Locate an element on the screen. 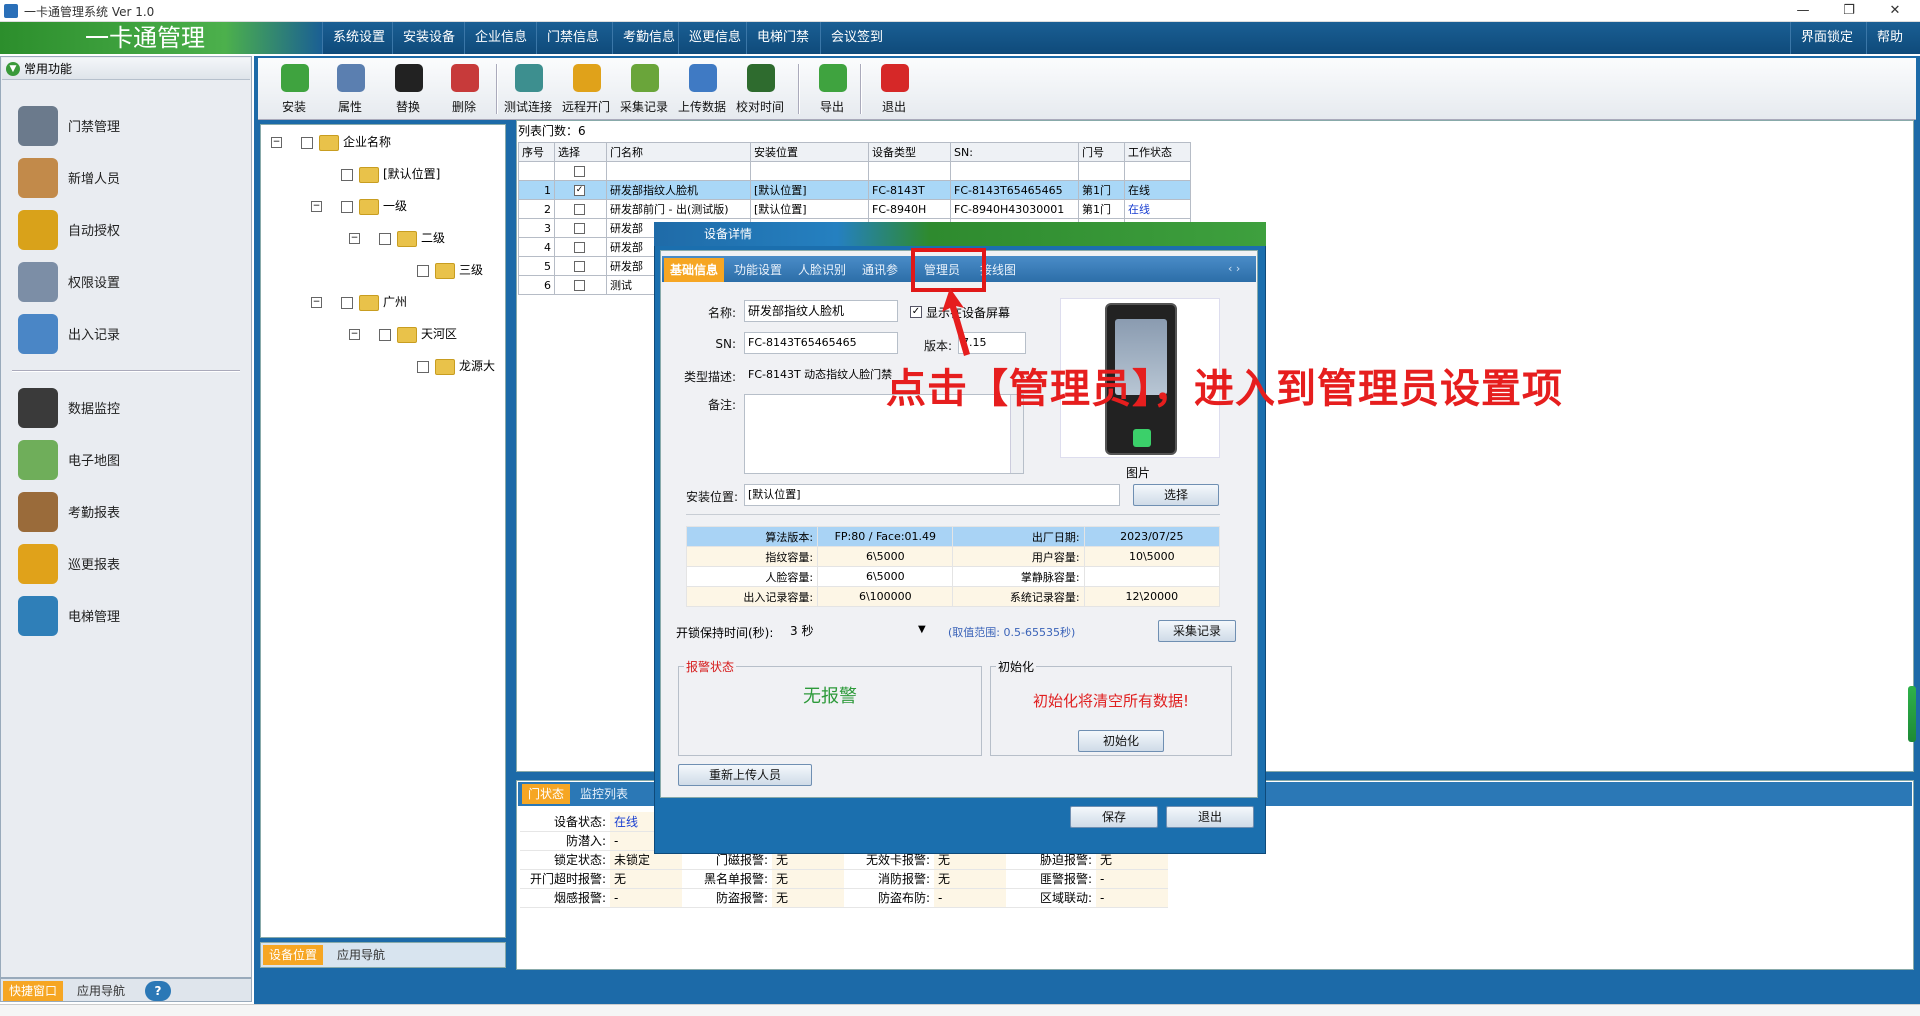 This screenshot has width=1920, height=1016. toolbar-button-6: 采集记录 is located at coordinates (644, 89).